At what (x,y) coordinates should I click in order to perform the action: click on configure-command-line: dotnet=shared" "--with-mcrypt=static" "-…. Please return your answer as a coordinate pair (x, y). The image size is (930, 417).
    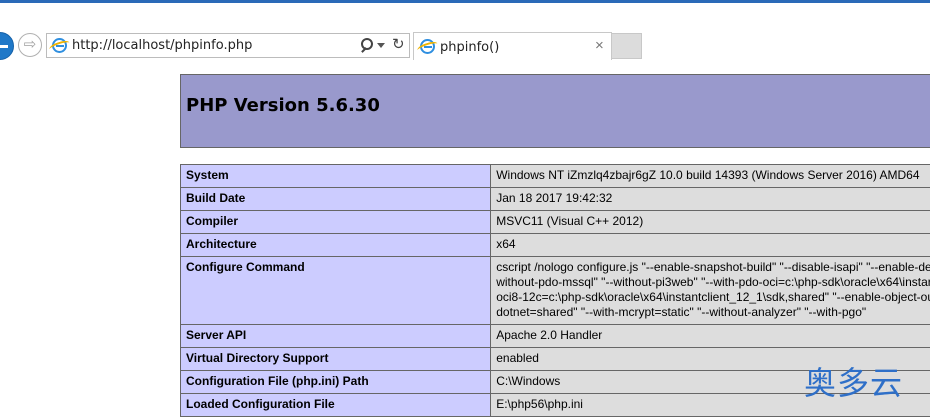
    Looking at the image, I should click on (713, 312).